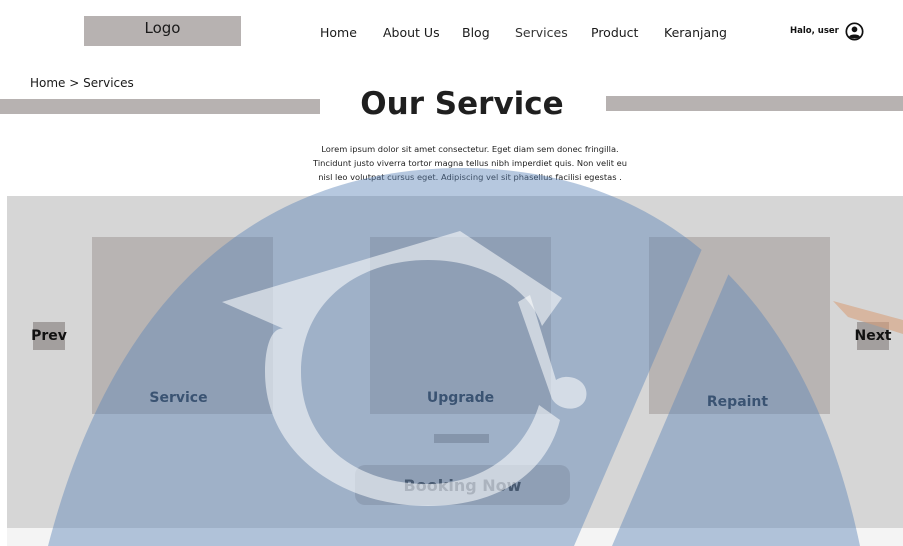 This screenshot has height=546, width=903. I want to click on service-card-label: Service, so click(178, 398).